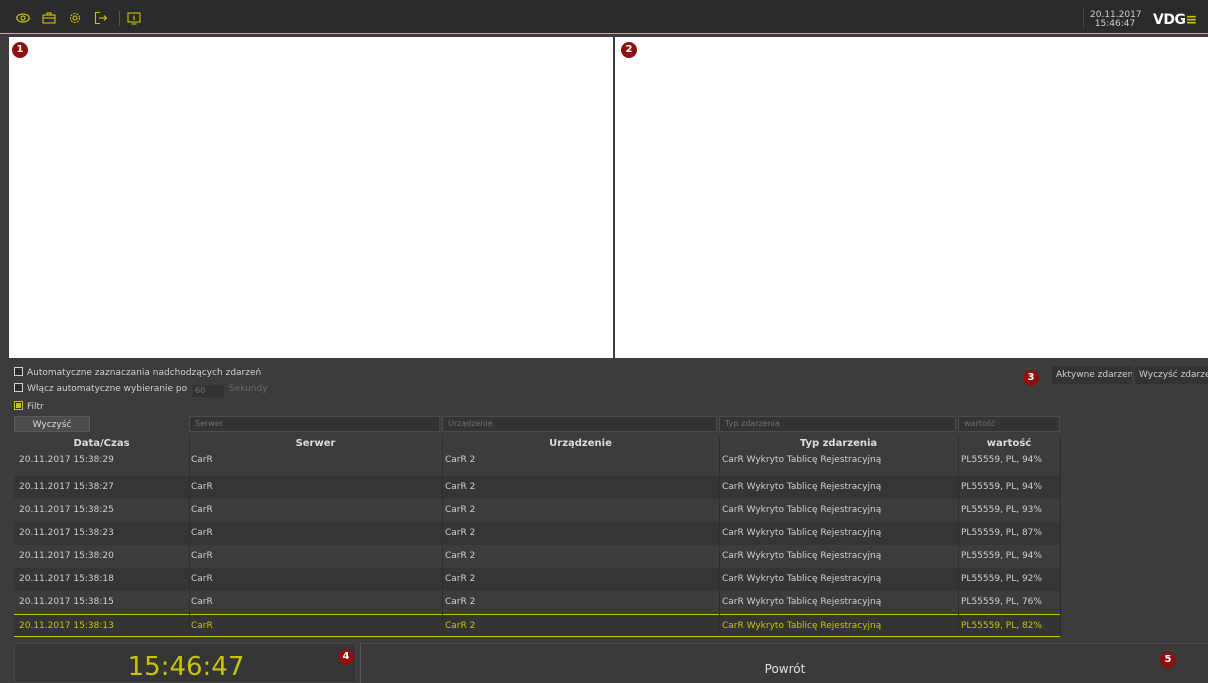 The image size is (1208, 683). I want to click on value-filter-input: wartość, so click(1009, 424).